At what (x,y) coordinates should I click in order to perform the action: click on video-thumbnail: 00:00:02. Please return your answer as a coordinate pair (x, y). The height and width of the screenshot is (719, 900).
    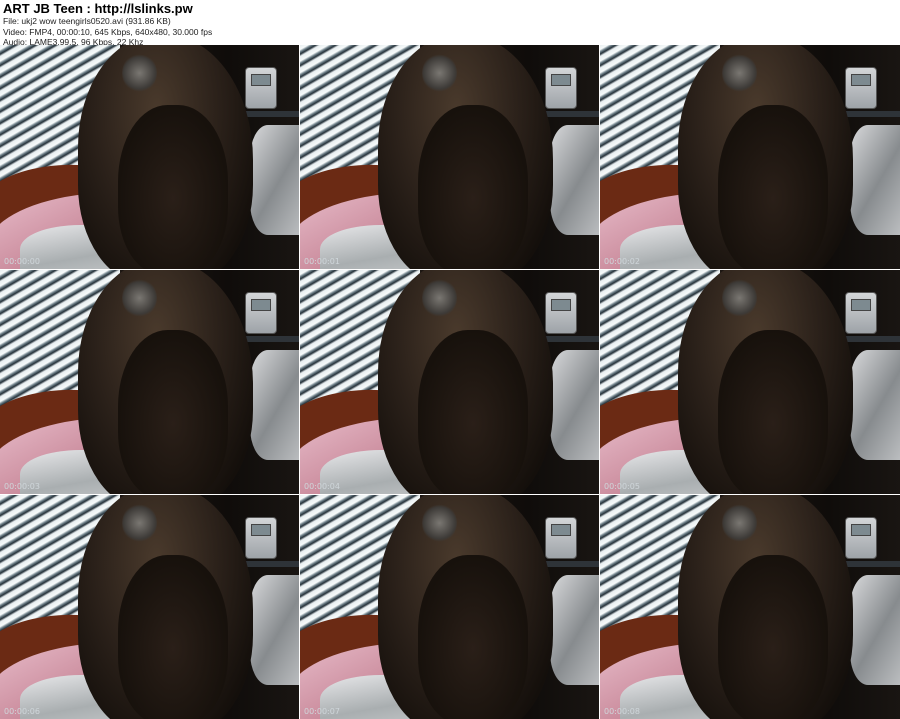
    Looking at the image, I should click on (750, 157).